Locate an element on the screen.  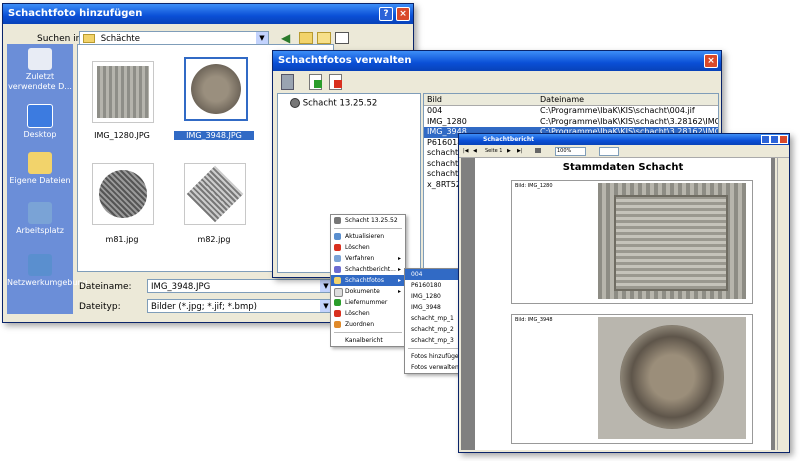
delete-photo-icon is located at coordinates (335, 82).